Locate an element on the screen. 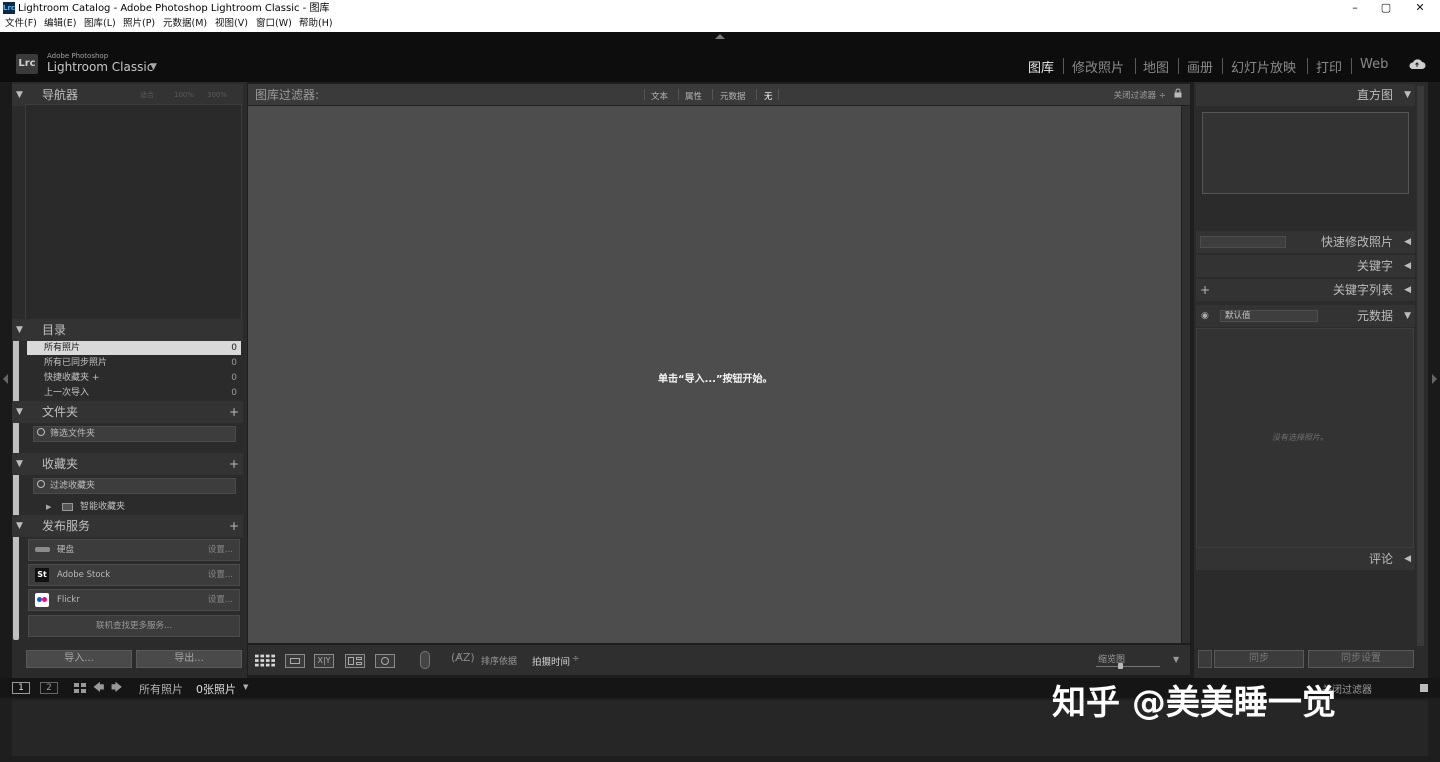  left-panel-scrollbar is located at coordinates (16, 483).